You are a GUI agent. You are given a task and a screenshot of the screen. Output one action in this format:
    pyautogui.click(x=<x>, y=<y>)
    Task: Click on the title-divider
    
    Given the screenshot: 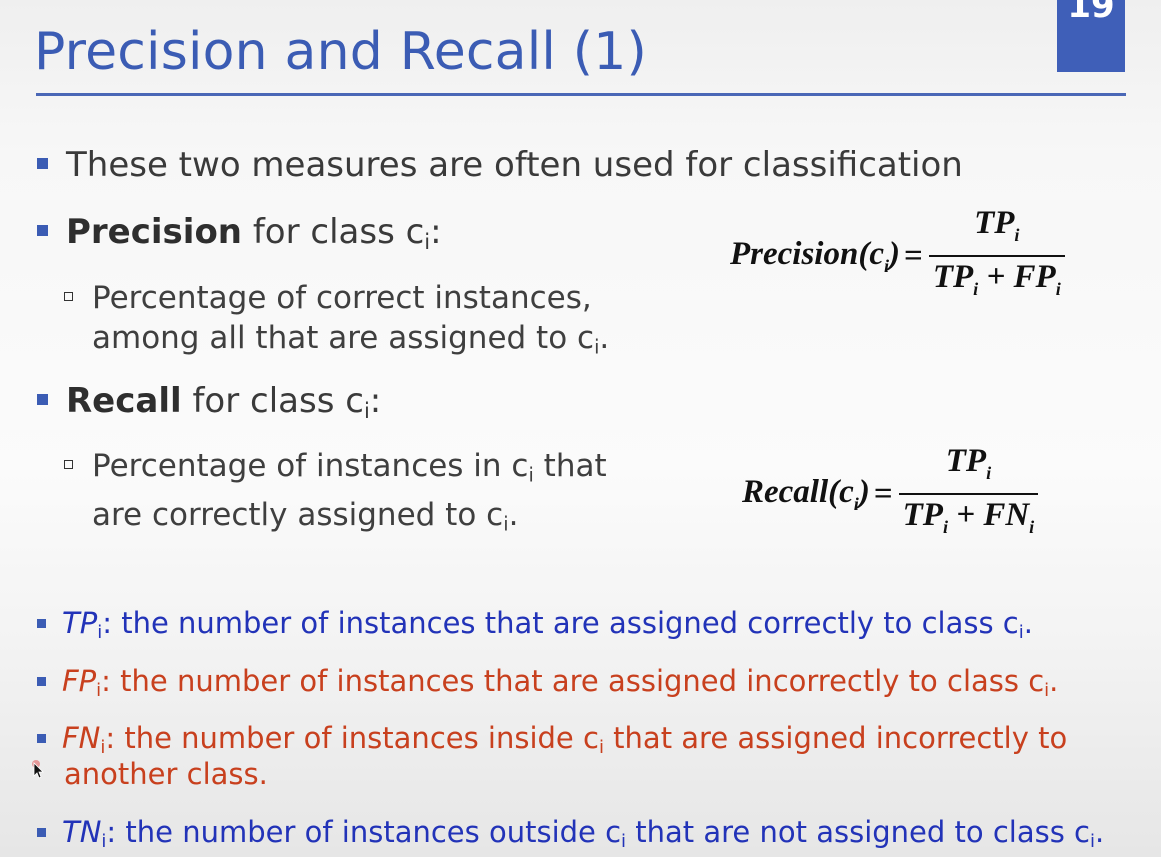 What is the action you would take?
    pyautogui.click(x=581, y=94)
    